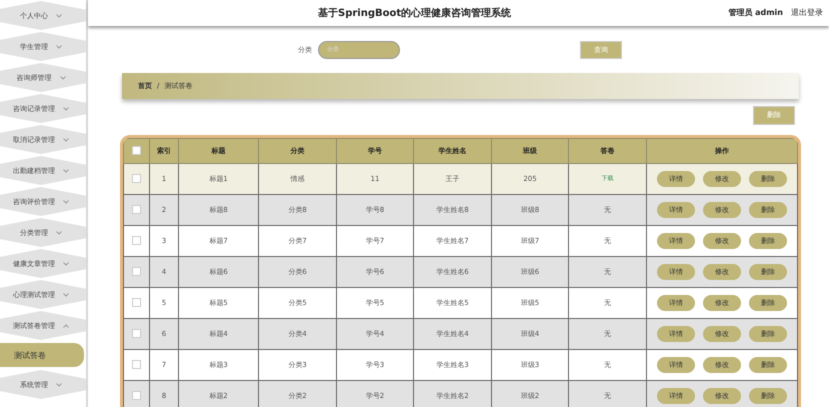  What do you see at coordinates (66, 326) in the screenshot?
I see `chevron-up-icon` at bounding box center [66, 326].